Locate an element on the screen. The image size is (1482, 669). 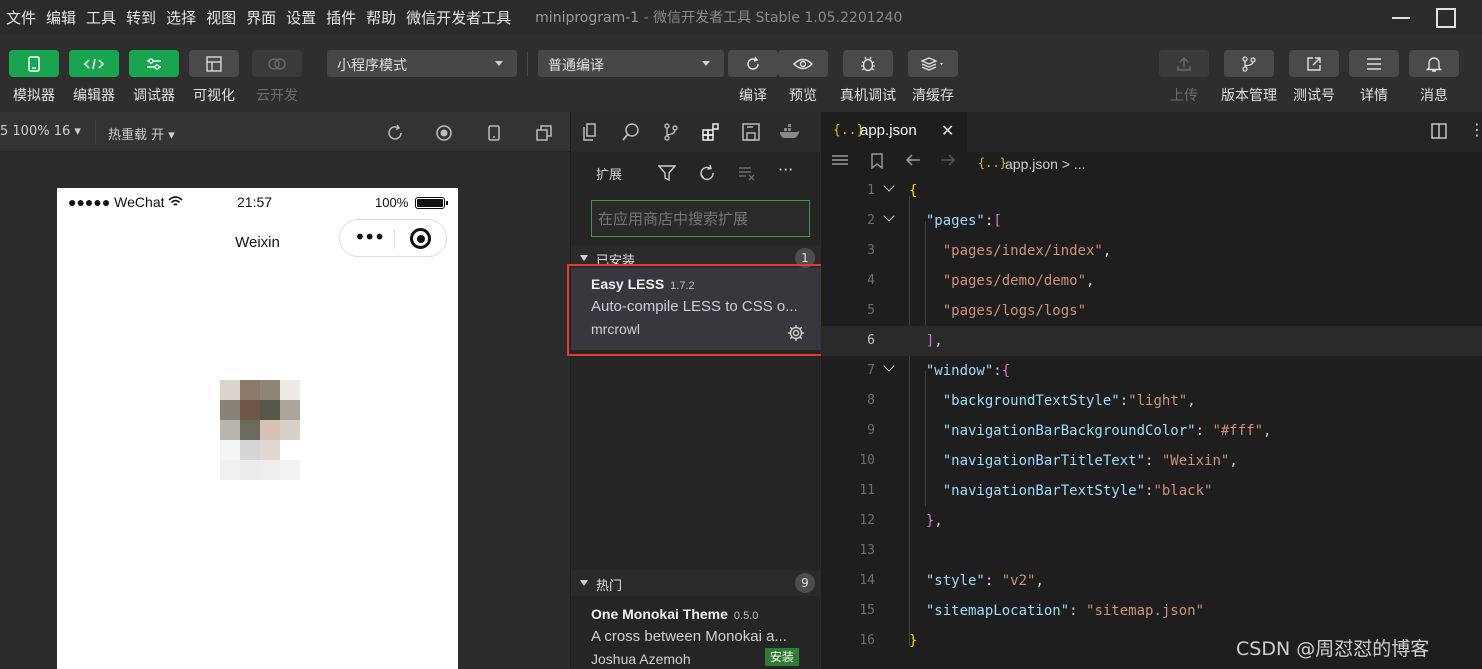
list-icon is located at coordinates (840, 163).